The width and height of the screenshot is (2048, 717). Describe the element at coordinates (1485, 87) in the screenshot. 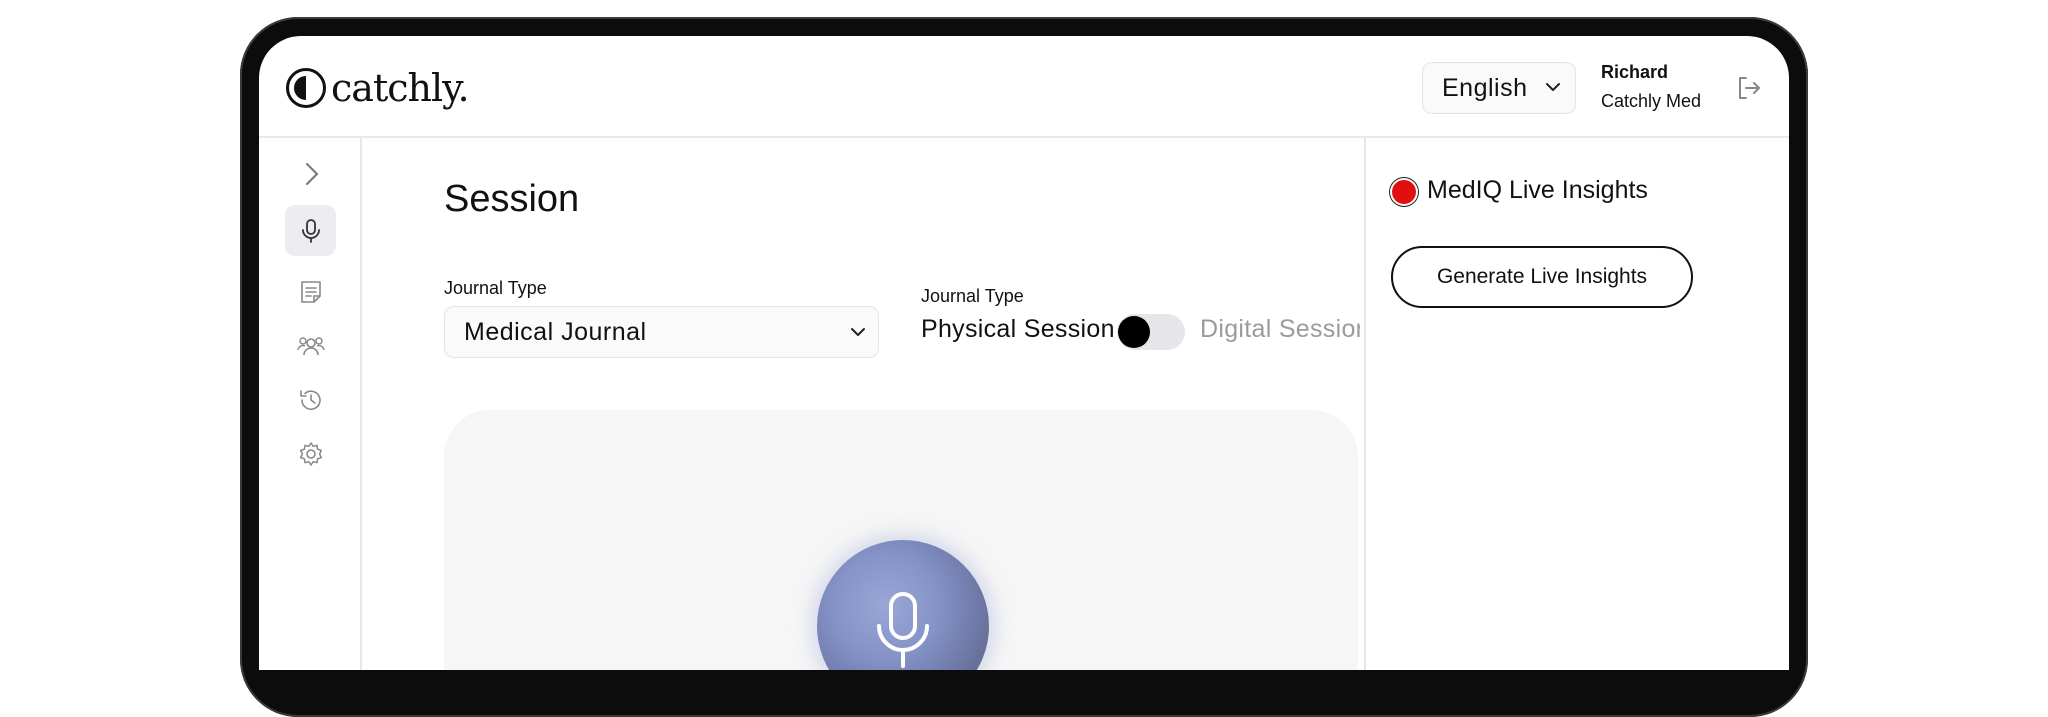

I see `language-value: English` at that location.